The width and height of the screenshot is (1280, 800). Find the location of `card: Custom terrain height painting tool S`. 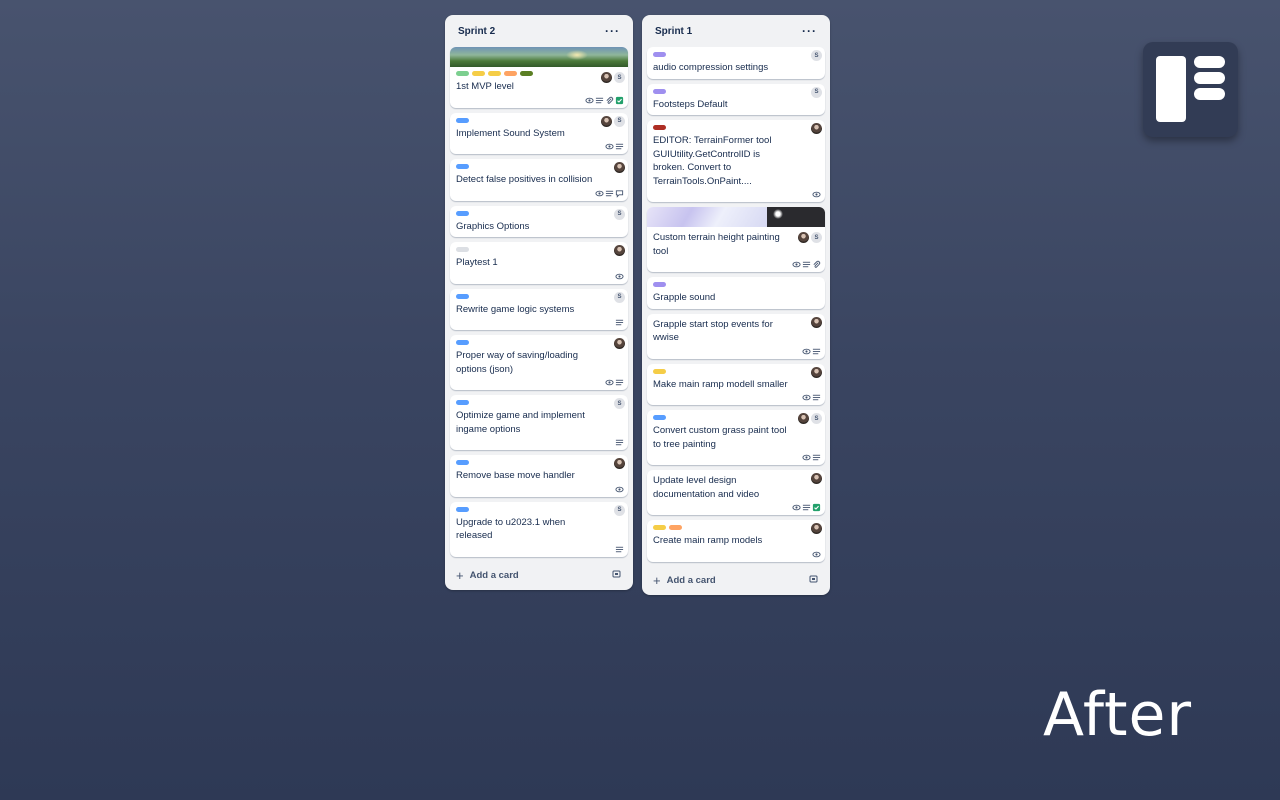

card: Custom terrain height painting tool S is located at coordinates (736, 239).